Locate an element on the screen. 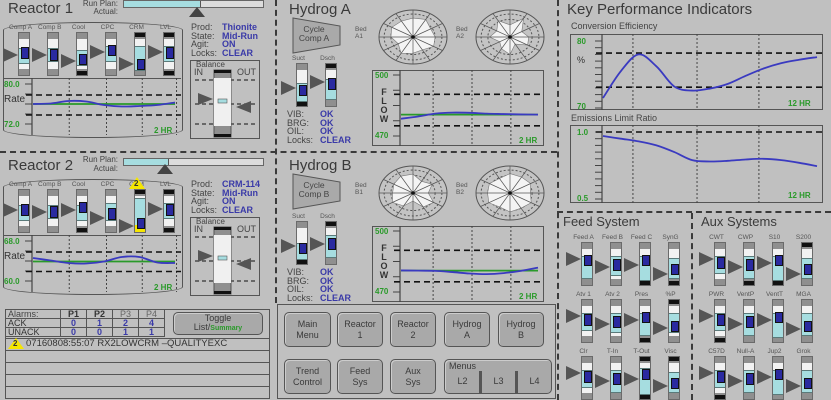 This screenshot has width=831, height=400. gauge-label: CWT is located at coordinates (716, 237).